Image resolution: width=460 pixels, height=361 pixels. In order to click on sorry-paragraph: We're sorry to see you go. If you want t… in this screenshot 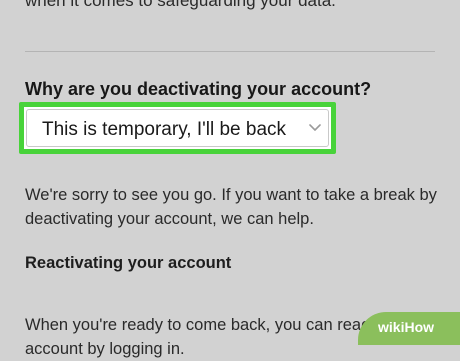, I will do `click(231, 207)`.